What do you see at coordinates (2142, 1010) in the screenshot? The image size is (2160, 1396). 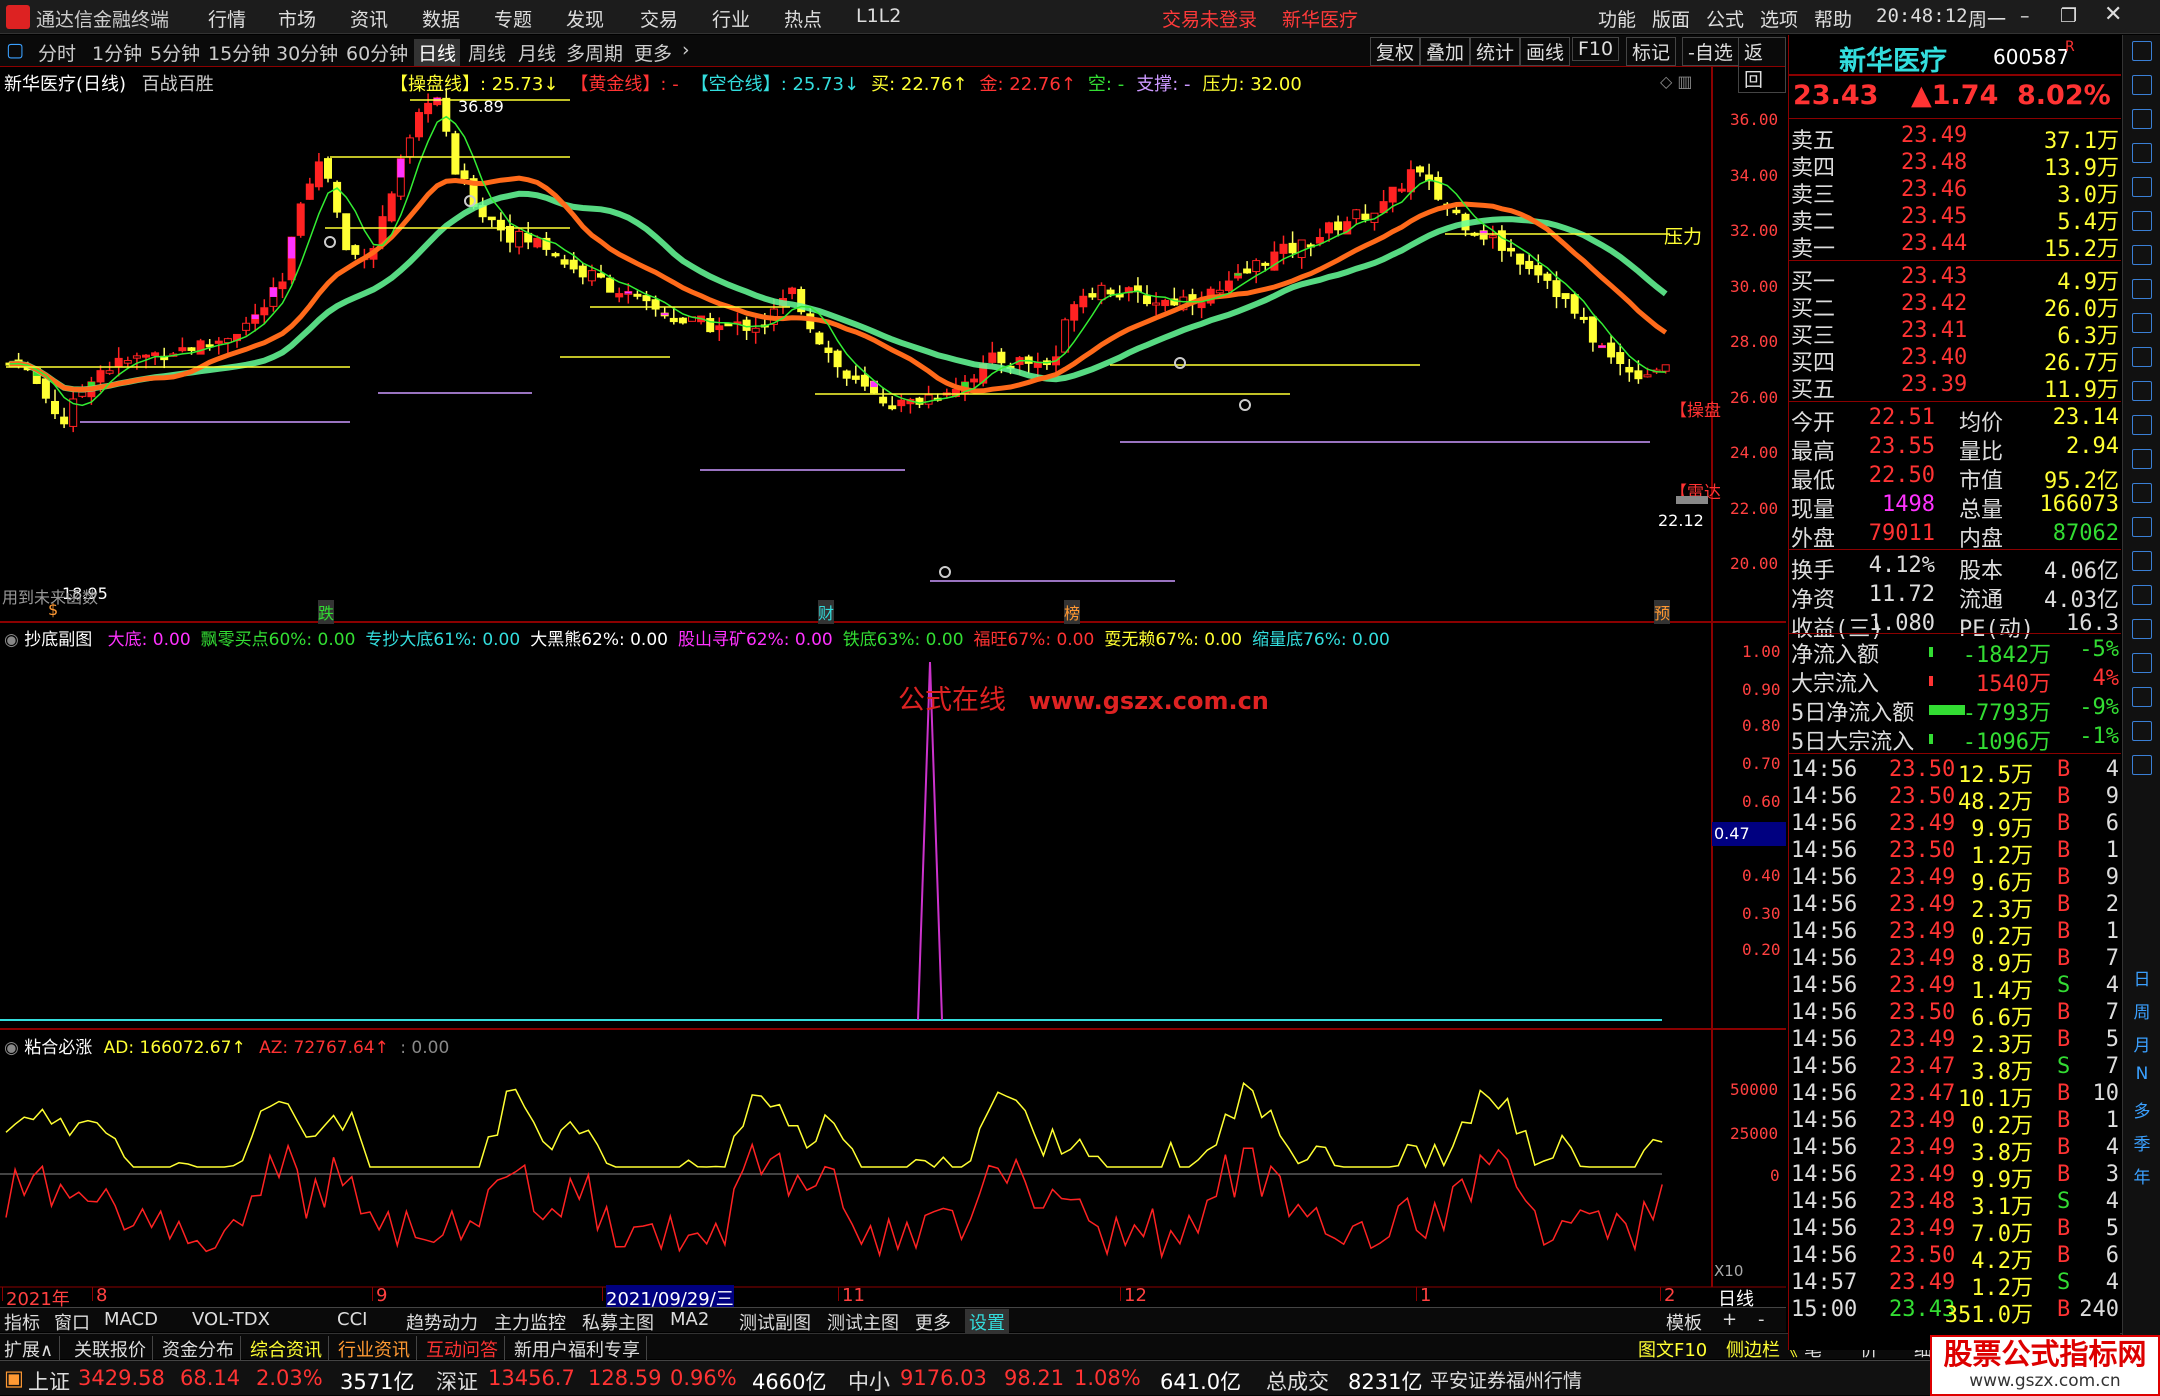 I see `sidebar-period-label: 周` at bounding box center [2142, 1010].